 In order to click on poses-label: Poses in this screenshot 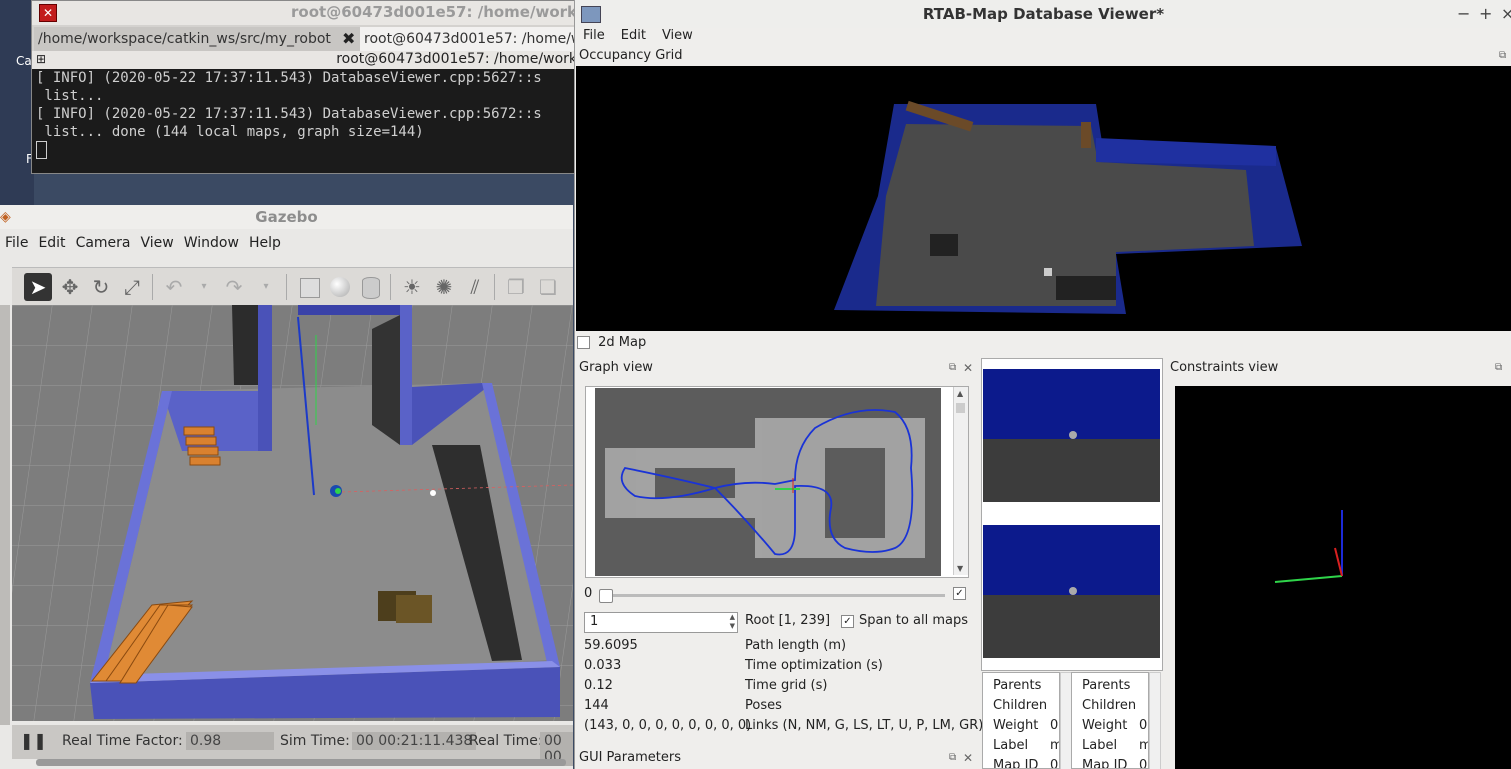, I will do `click(763, 705)`.